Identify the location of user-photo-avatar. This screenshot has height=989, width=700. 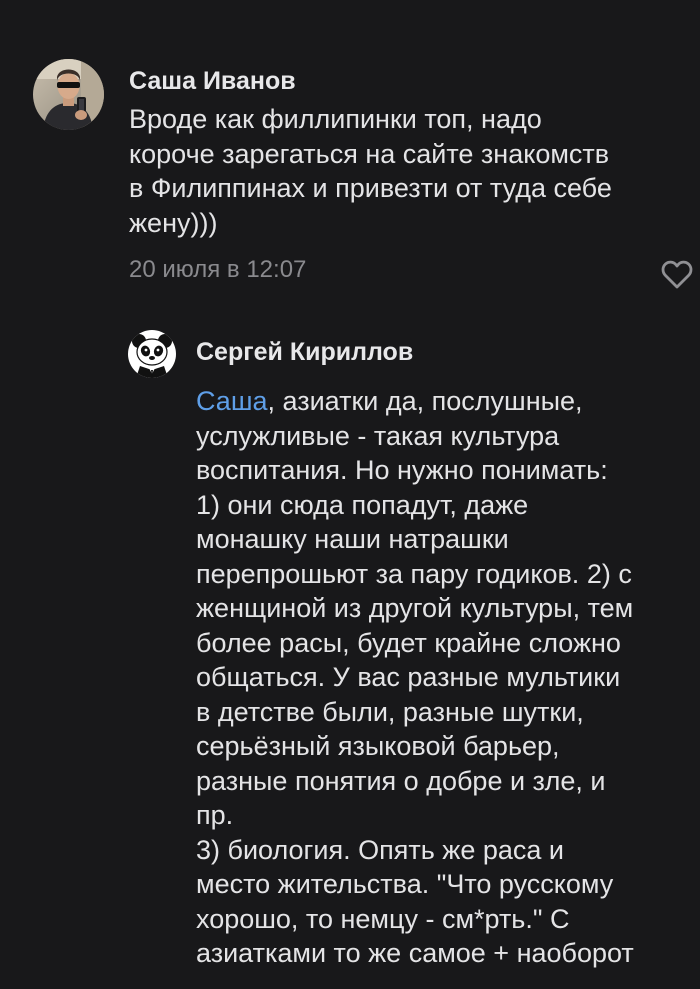
(68, 94).